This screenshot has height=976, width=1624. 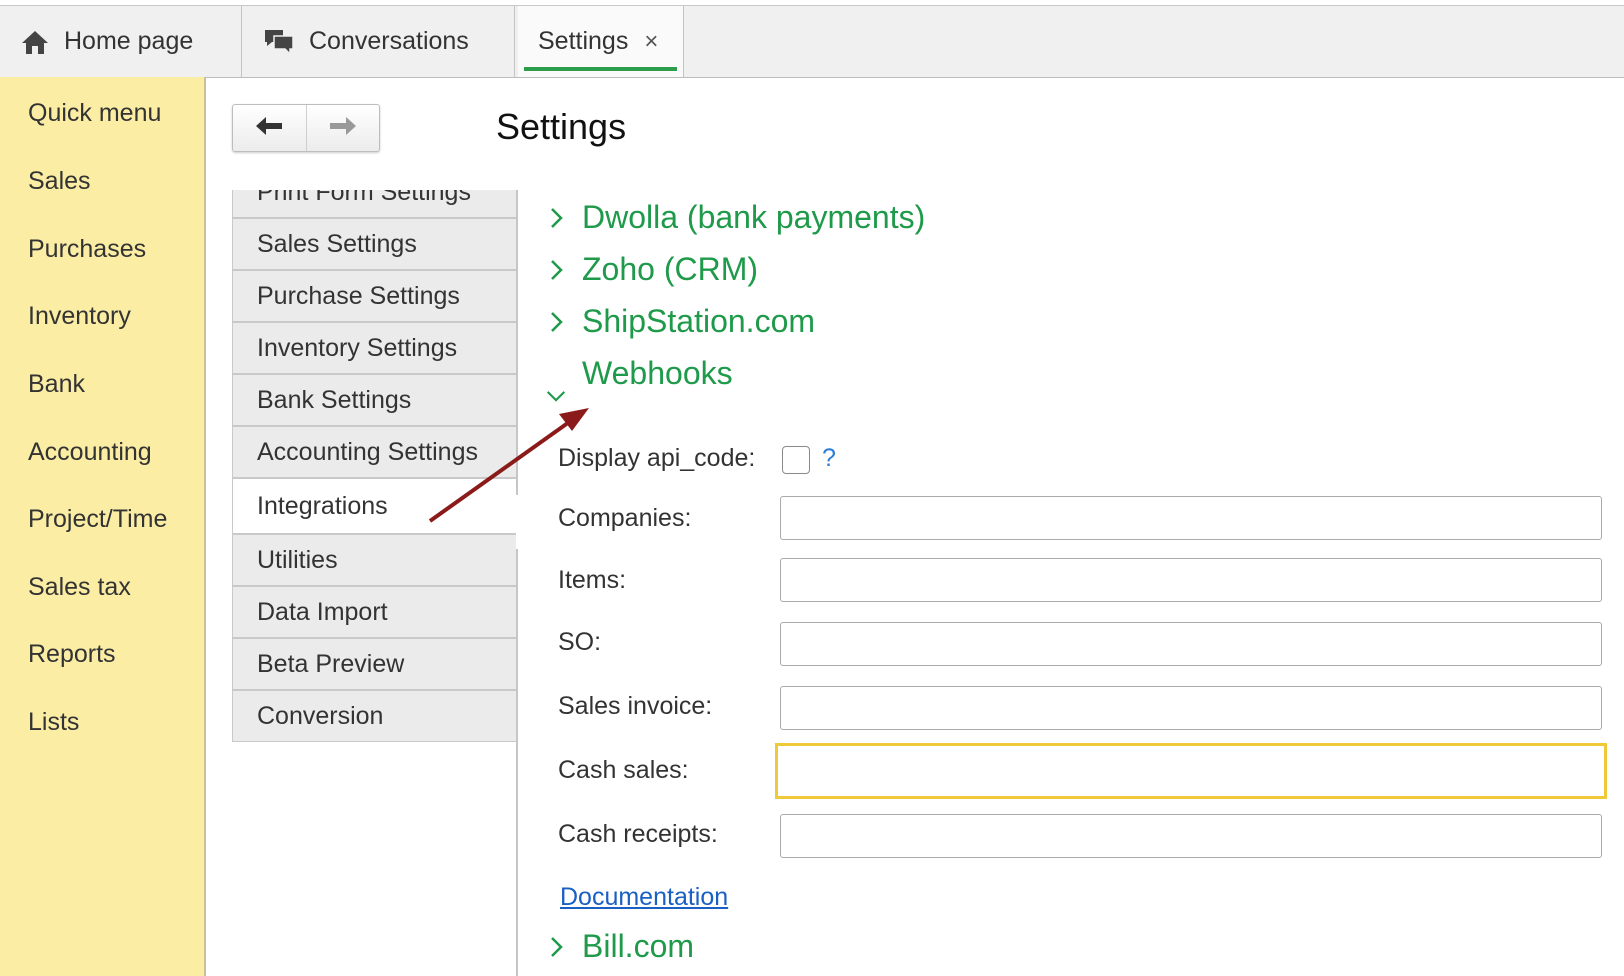 I want to click on back-button, so click(x=269, y=128).